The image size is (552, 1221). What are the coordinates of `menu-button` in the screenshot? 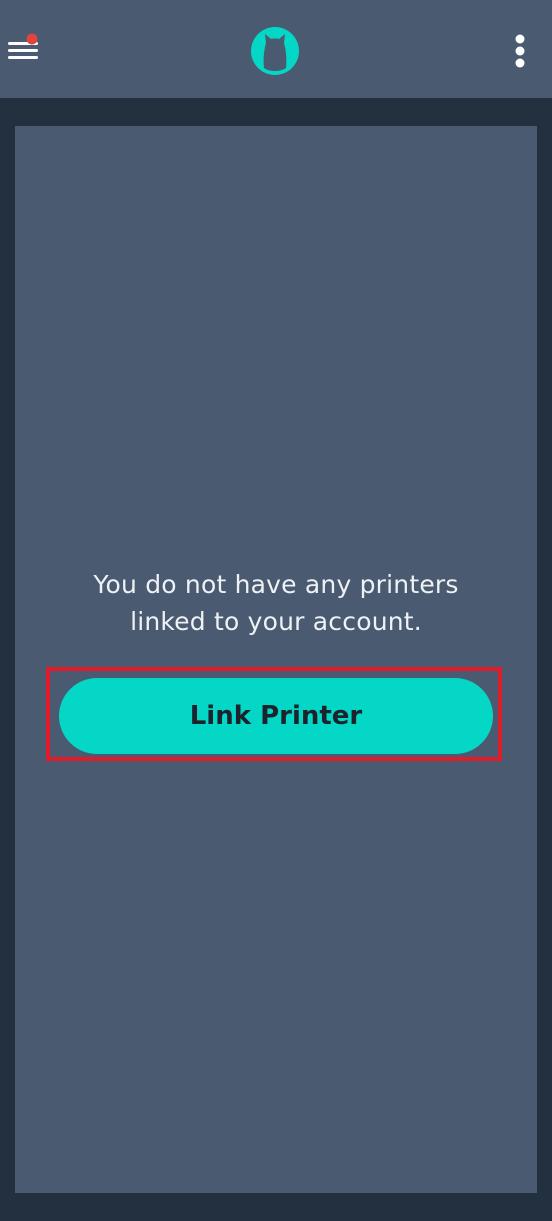 It's located at (26, 50).